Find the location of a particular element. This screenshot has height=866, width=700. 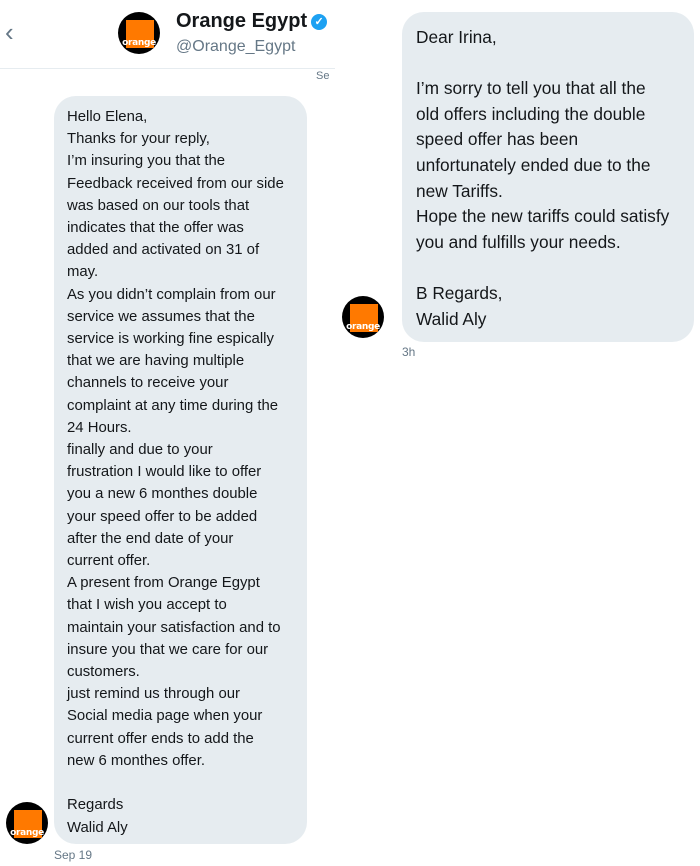

chevron-left-icon: ‹ is located at coordinates (9, 32).